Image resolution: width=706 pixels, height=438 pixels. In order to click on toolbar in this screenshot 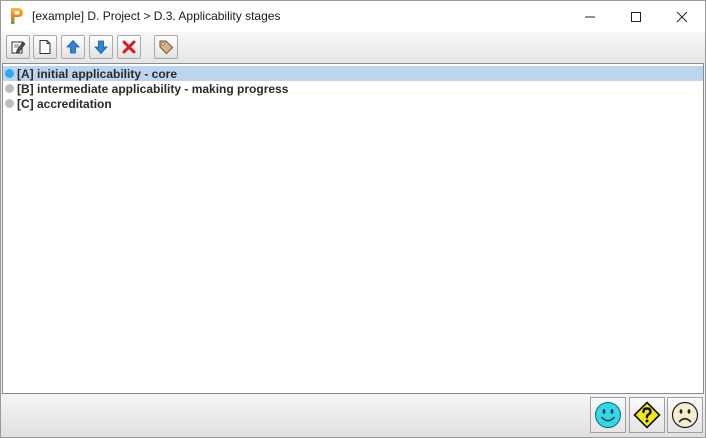, I will do `click(353, 47)`.